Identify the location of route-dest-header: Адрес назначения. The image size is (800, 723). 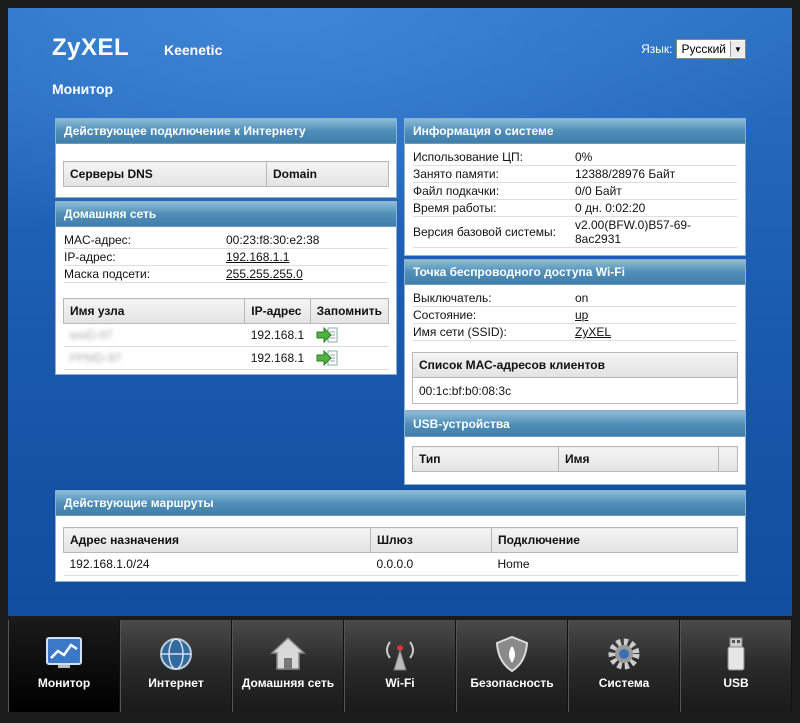
(217, 540).